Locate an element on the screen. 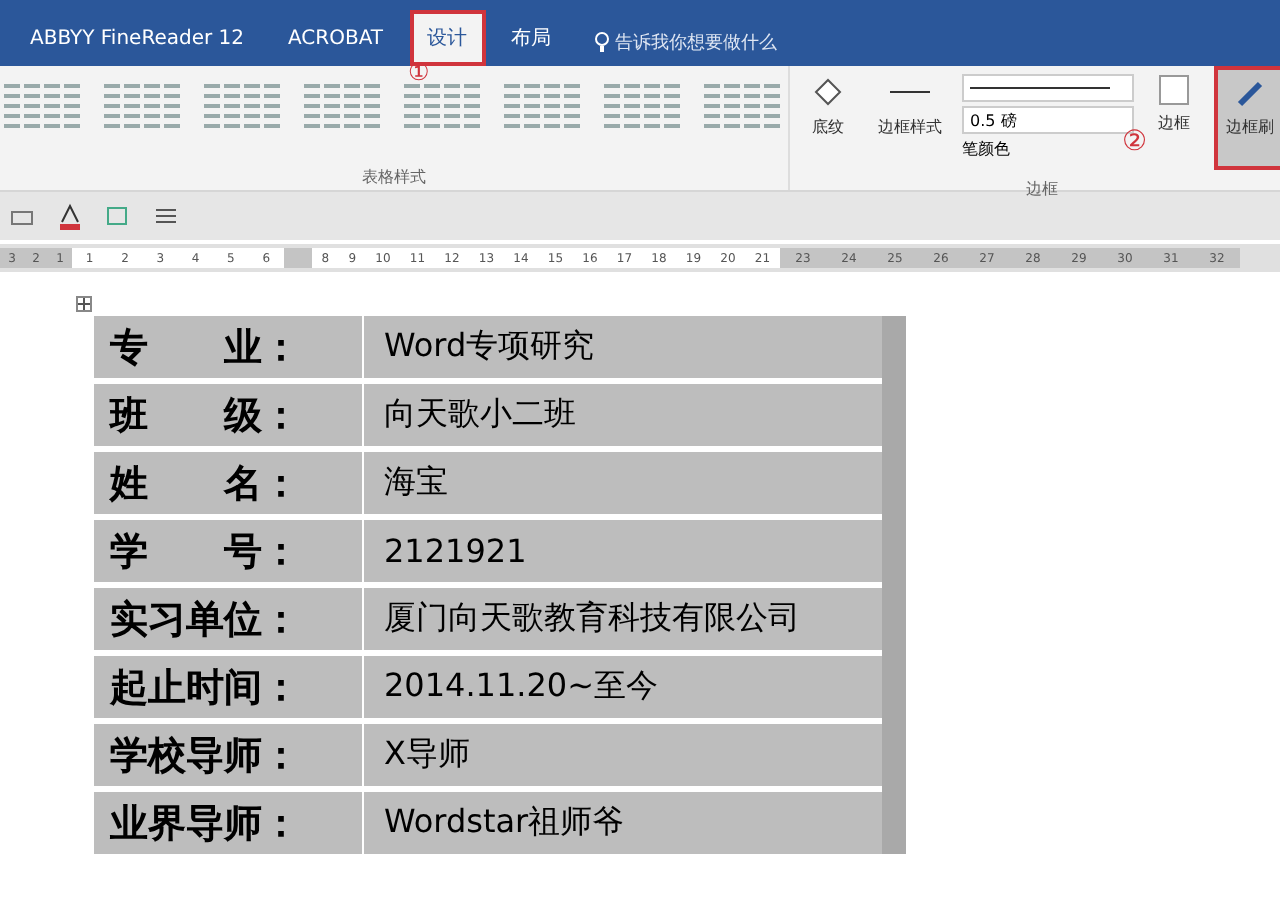 The height and width of the screenshot is (900, 1280). table-cell: 姓 名： is located at coordinates (229, 483).